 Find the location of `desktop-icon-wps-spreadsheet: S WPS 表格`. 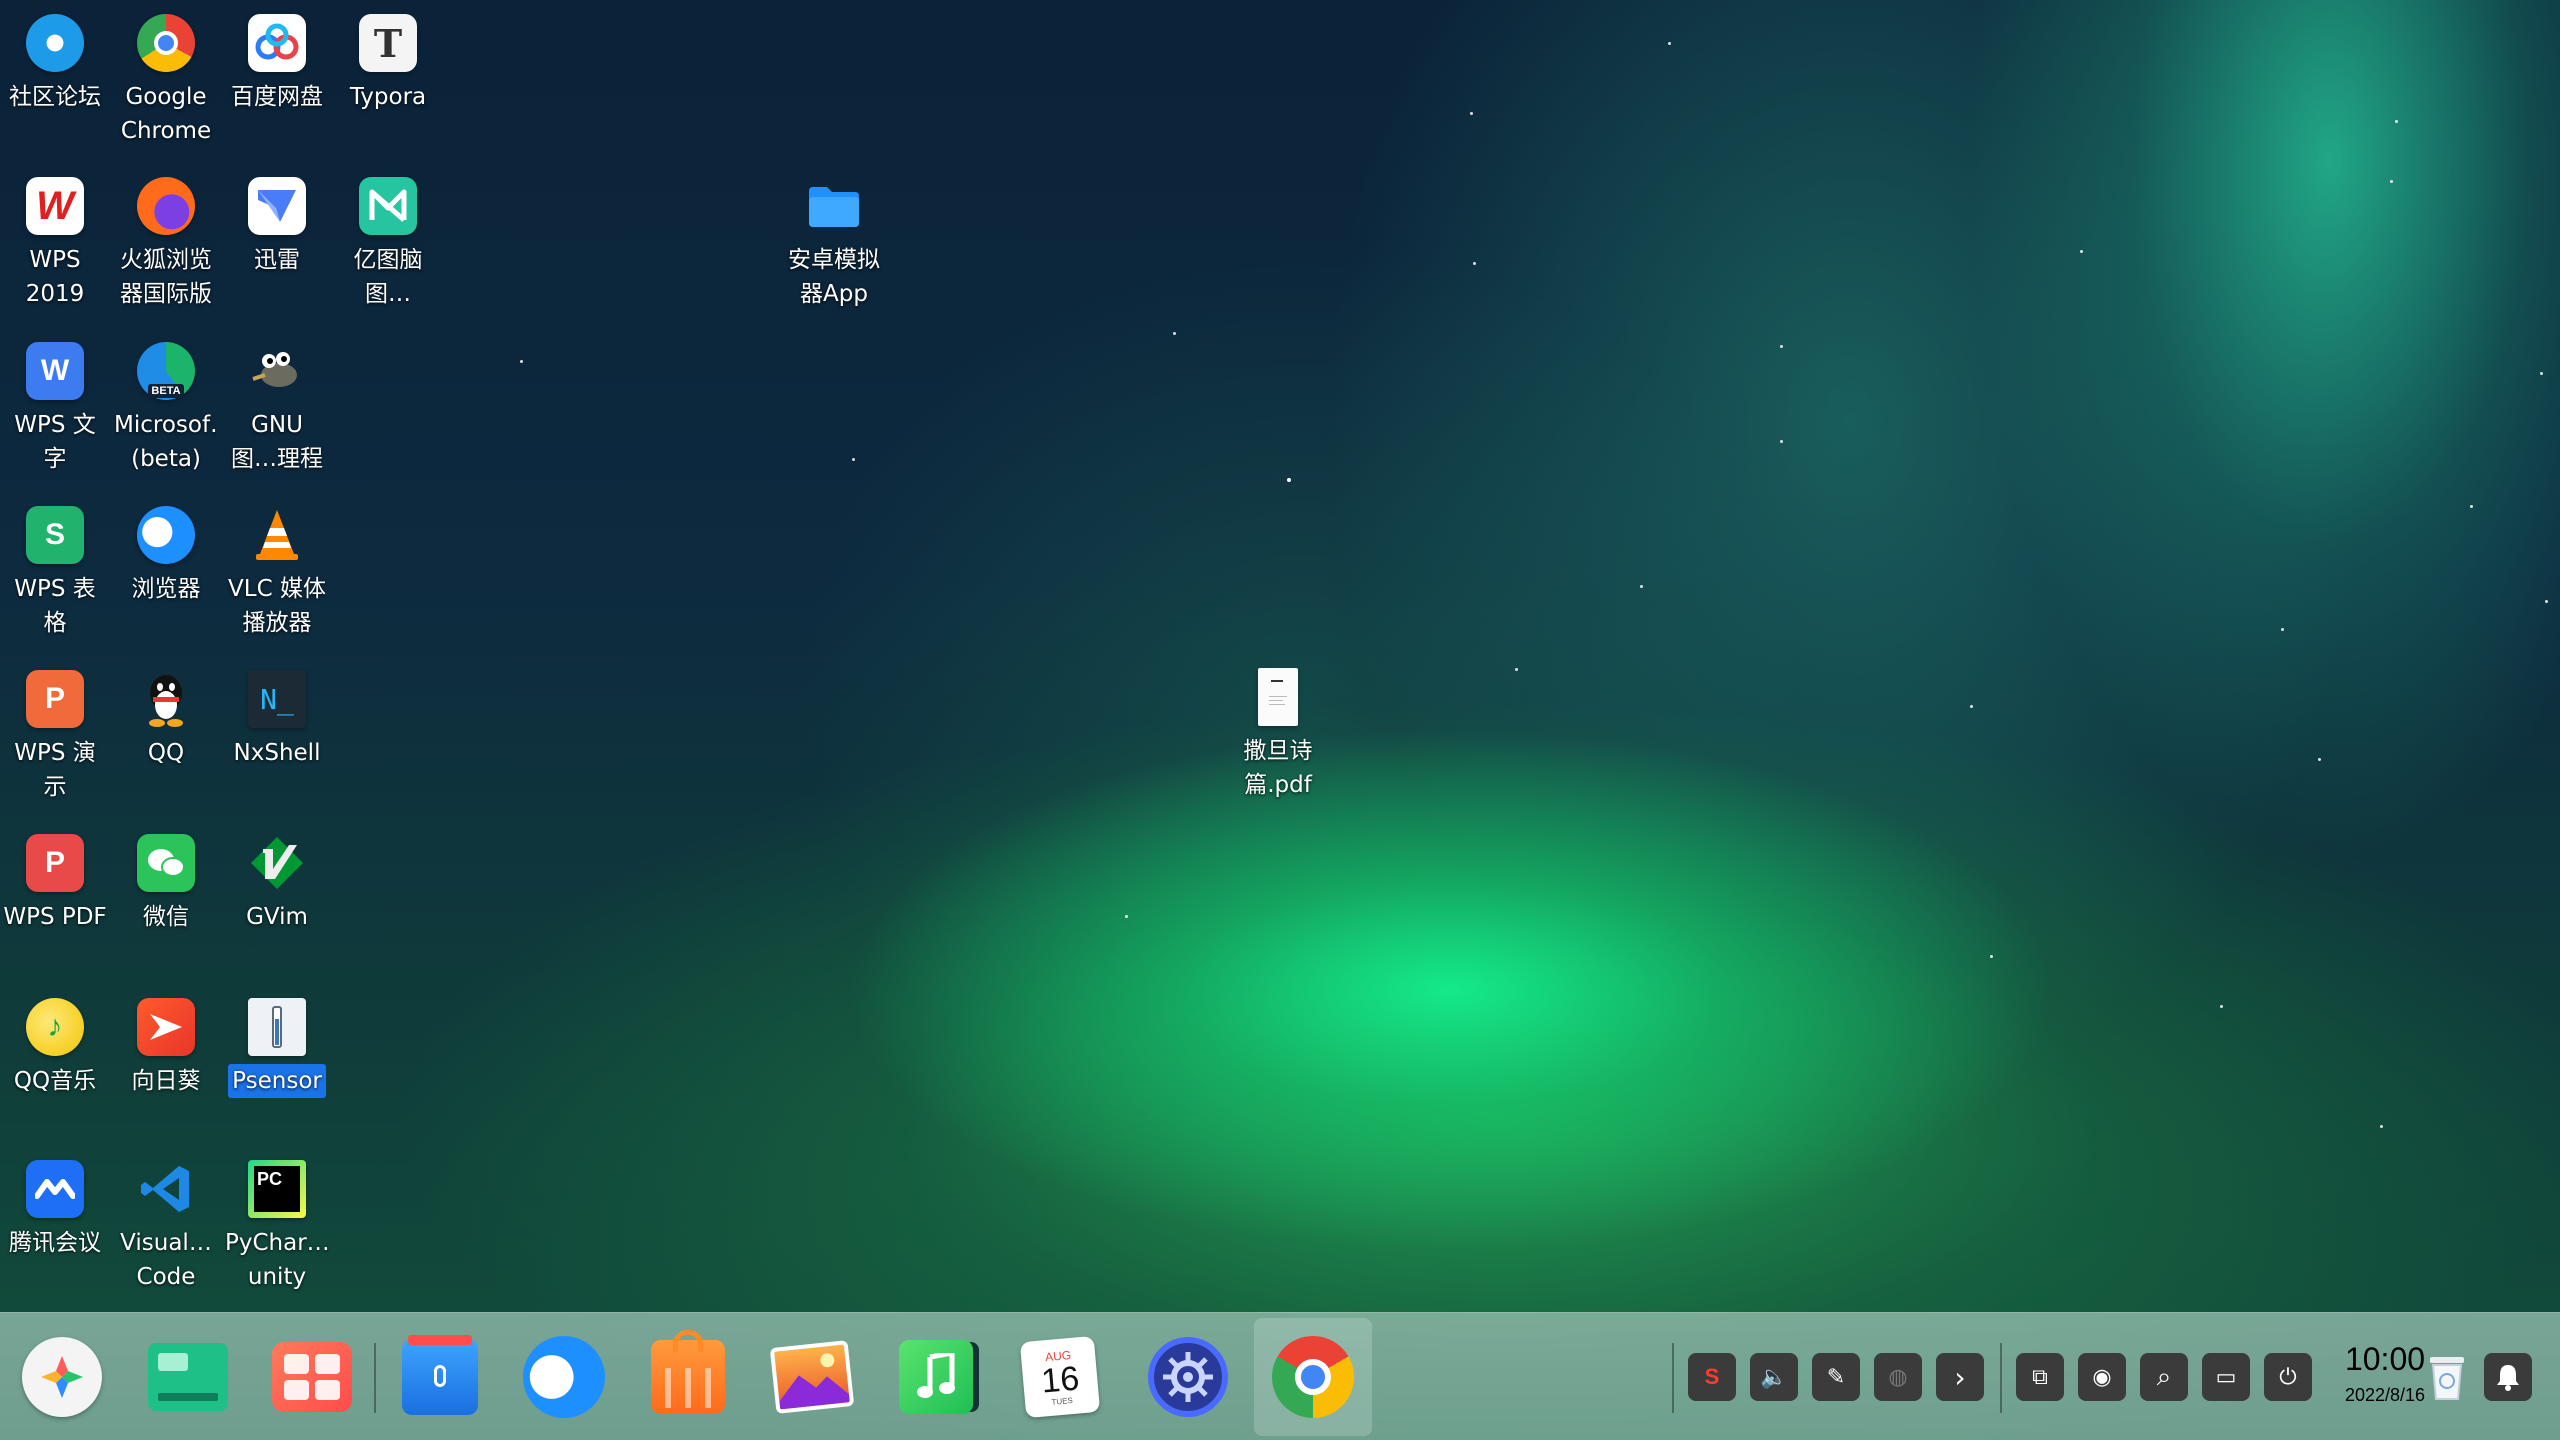

desktop-icon-wps-spreadsheet: S WPS 表格 is located at coordinates (55, 573).